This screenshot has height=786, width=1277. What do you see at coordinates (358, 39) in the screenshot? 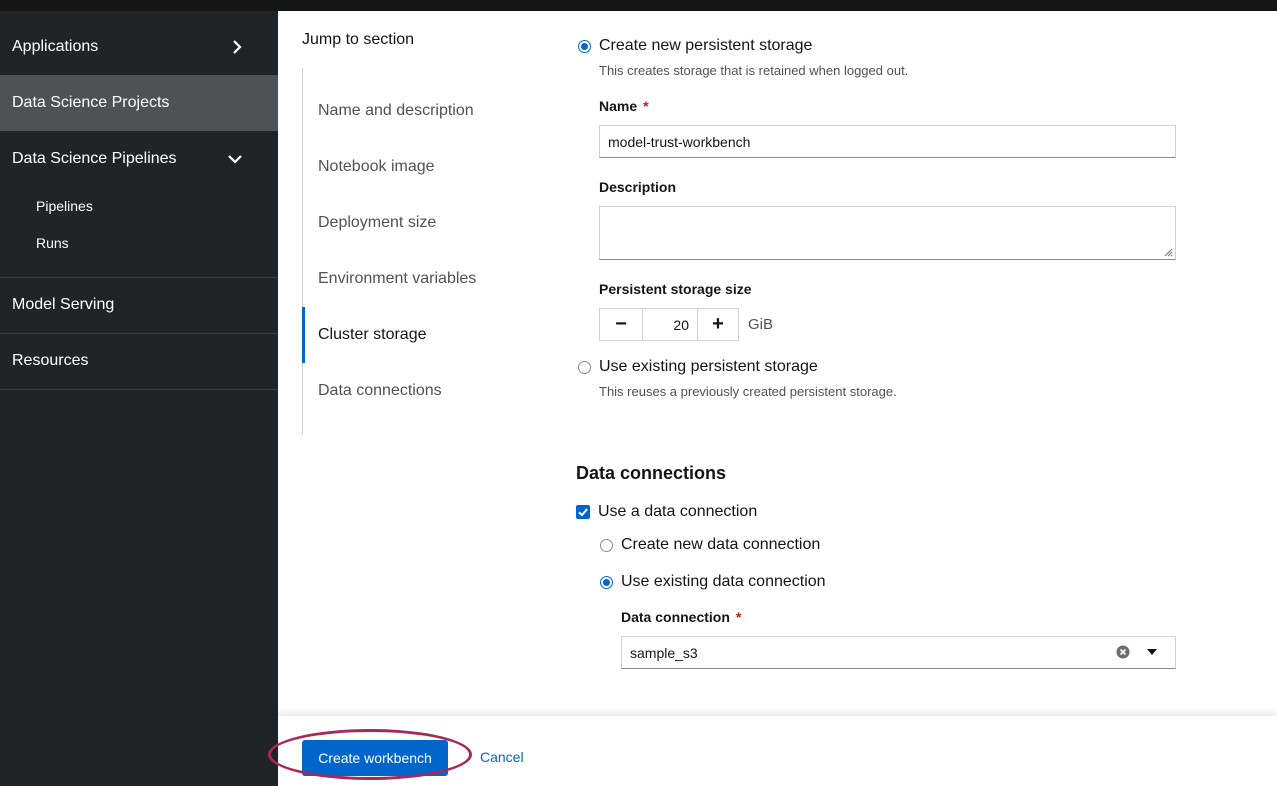
I see `jump-to-section-title: Jump to section` at bounding box center [358, 39].